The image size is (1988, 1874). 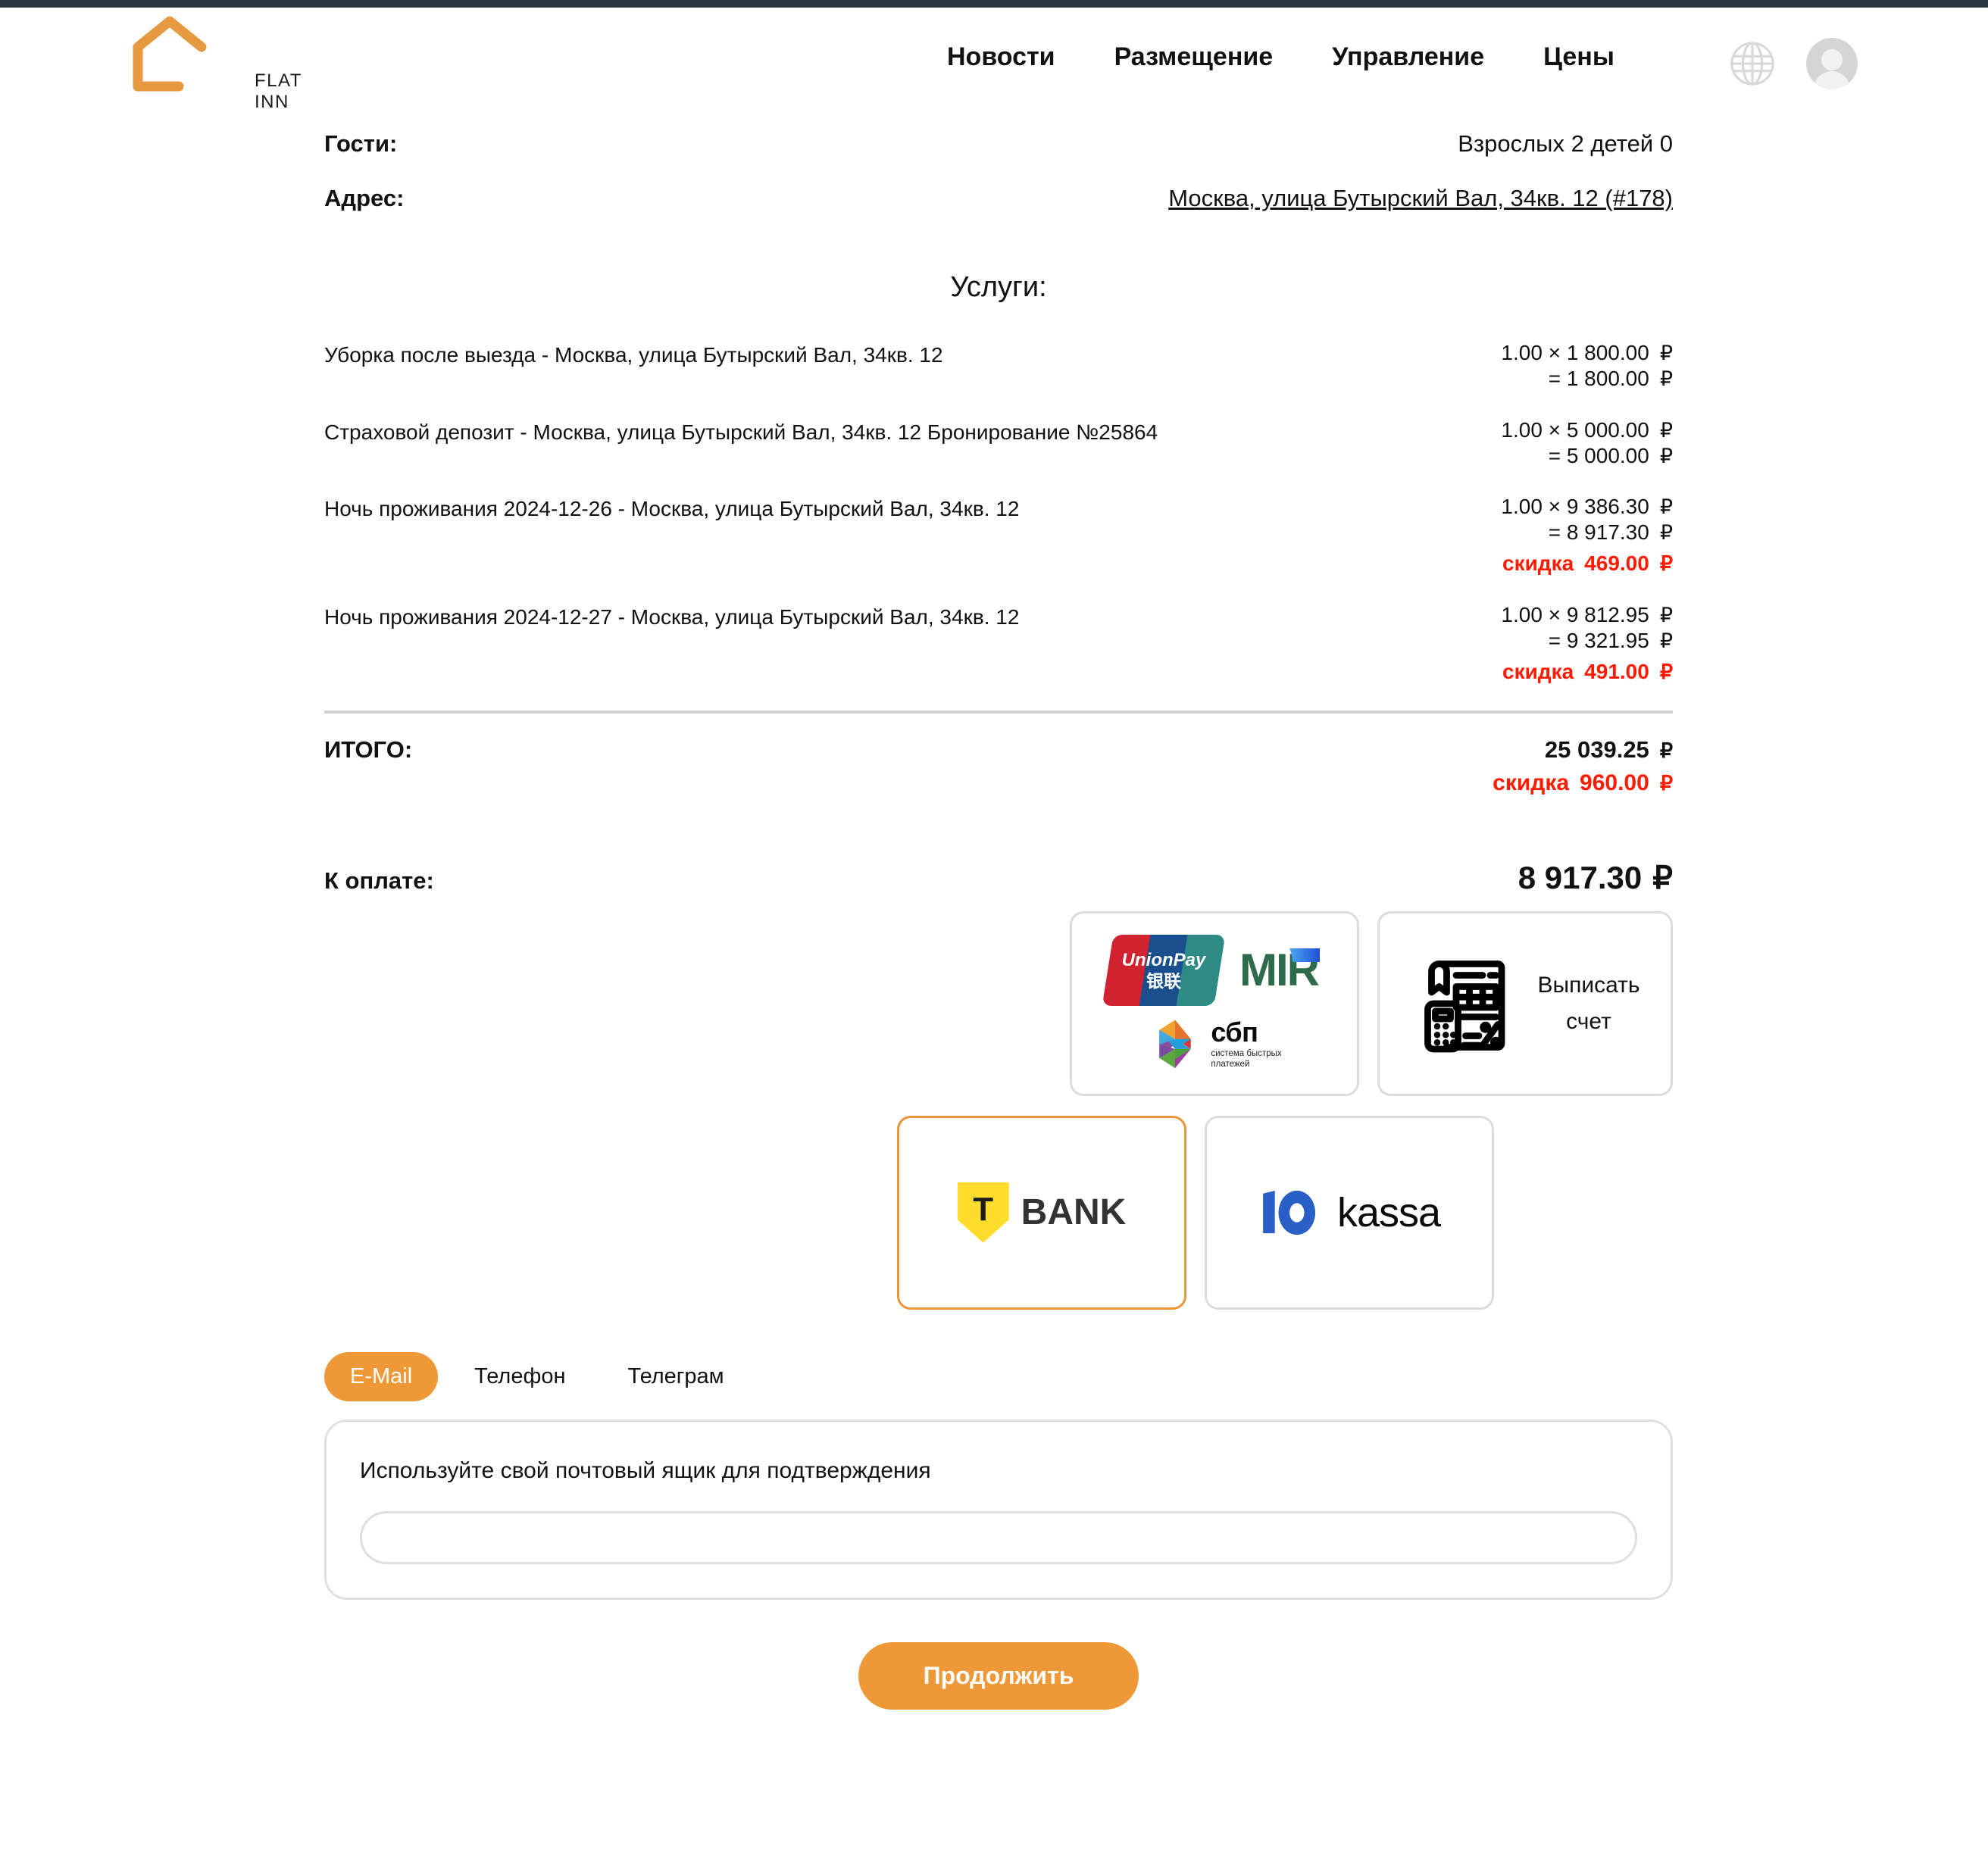 What do you see at coordinates (1280, 57) in the screenshot?
I see `main-navigation: Новости Размещение Управление Цены` at bounding box center [1280, 57].